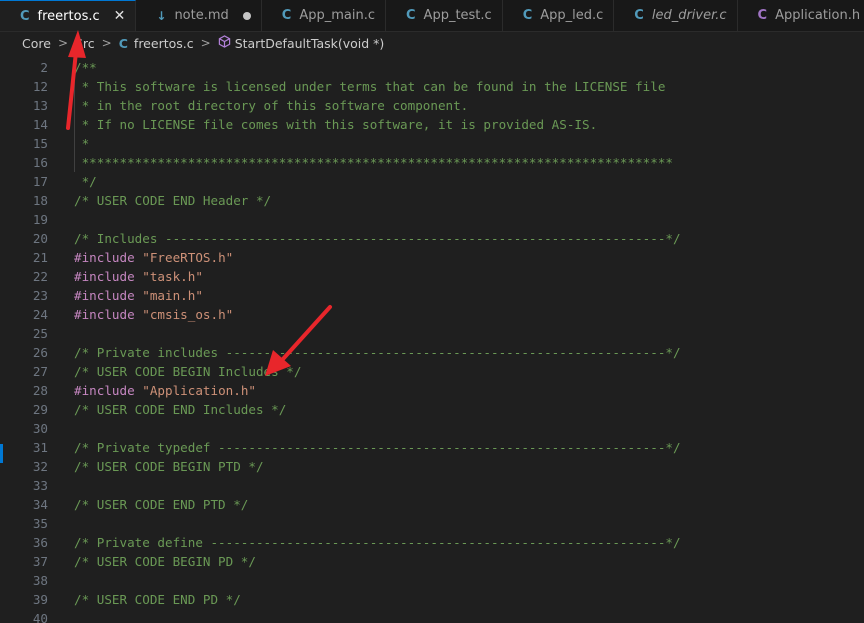  Describe the element at coordinates (199, 390) in the screenshot. I see `token-string: "Application.h"` at that location.